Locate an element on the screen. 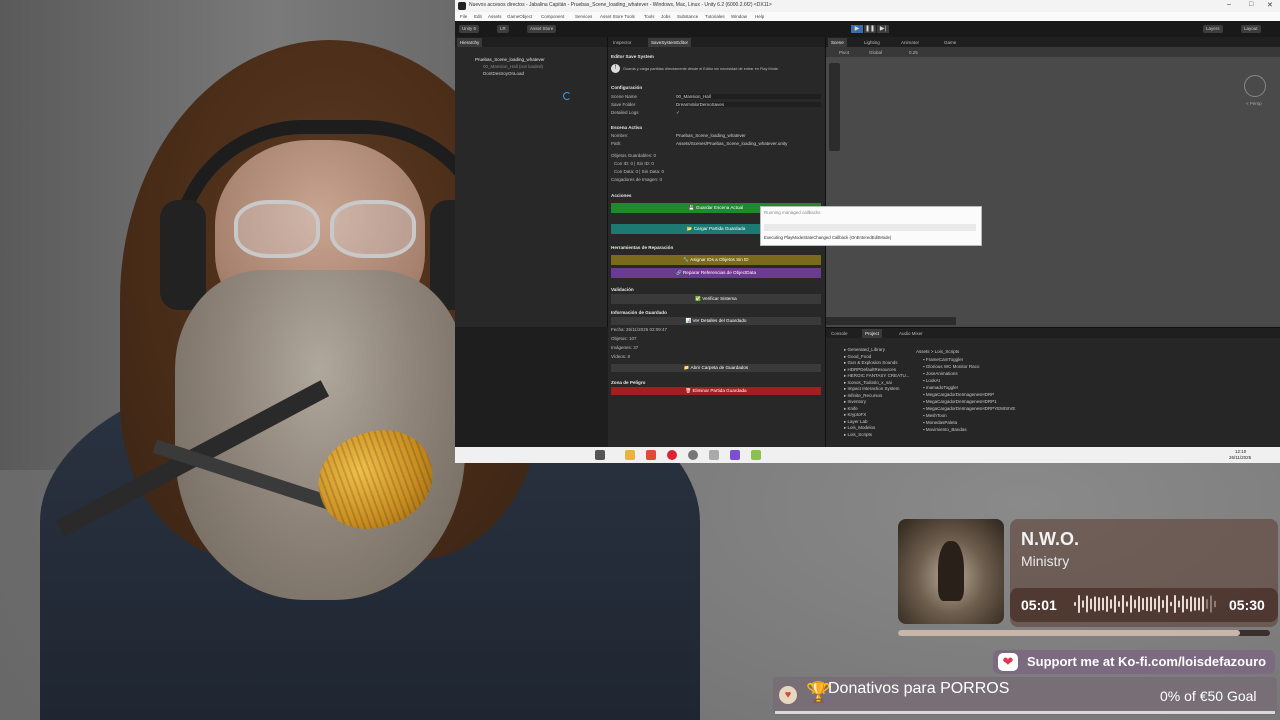  open-save-folder-button: 📁 Abrir Carpeta de Guardados is located at coordinates (716, 368).